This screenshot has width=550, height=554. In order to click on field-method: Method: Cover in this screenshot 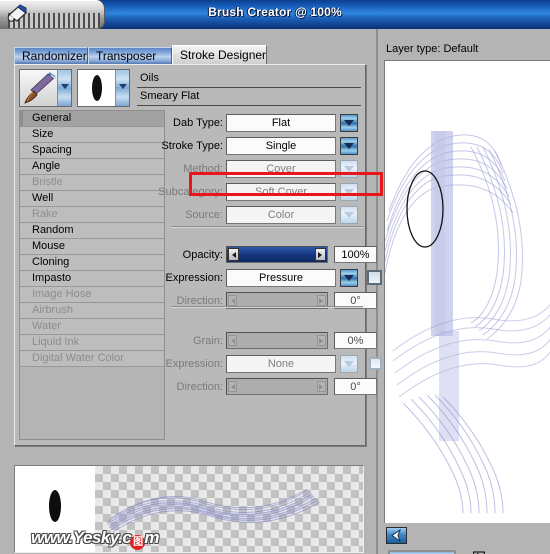, I will do `click(266, 170)`.